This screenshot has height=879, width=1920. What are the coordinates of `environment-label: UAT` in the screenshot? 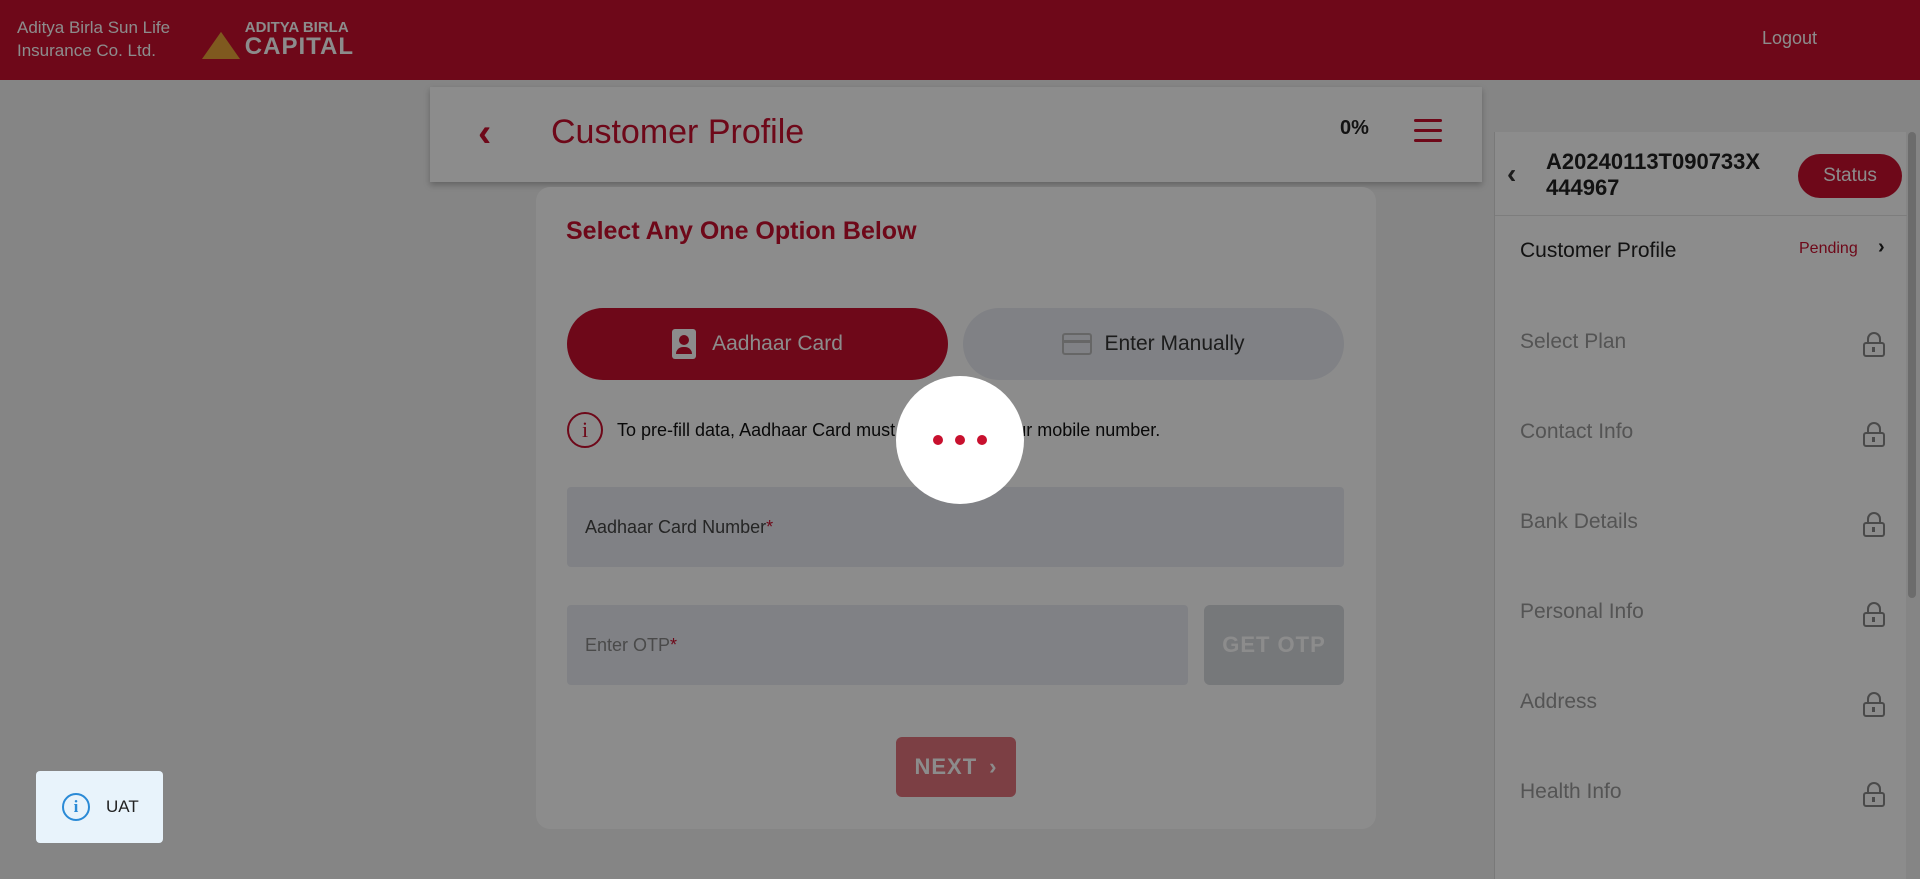 It's located at (122, 806).